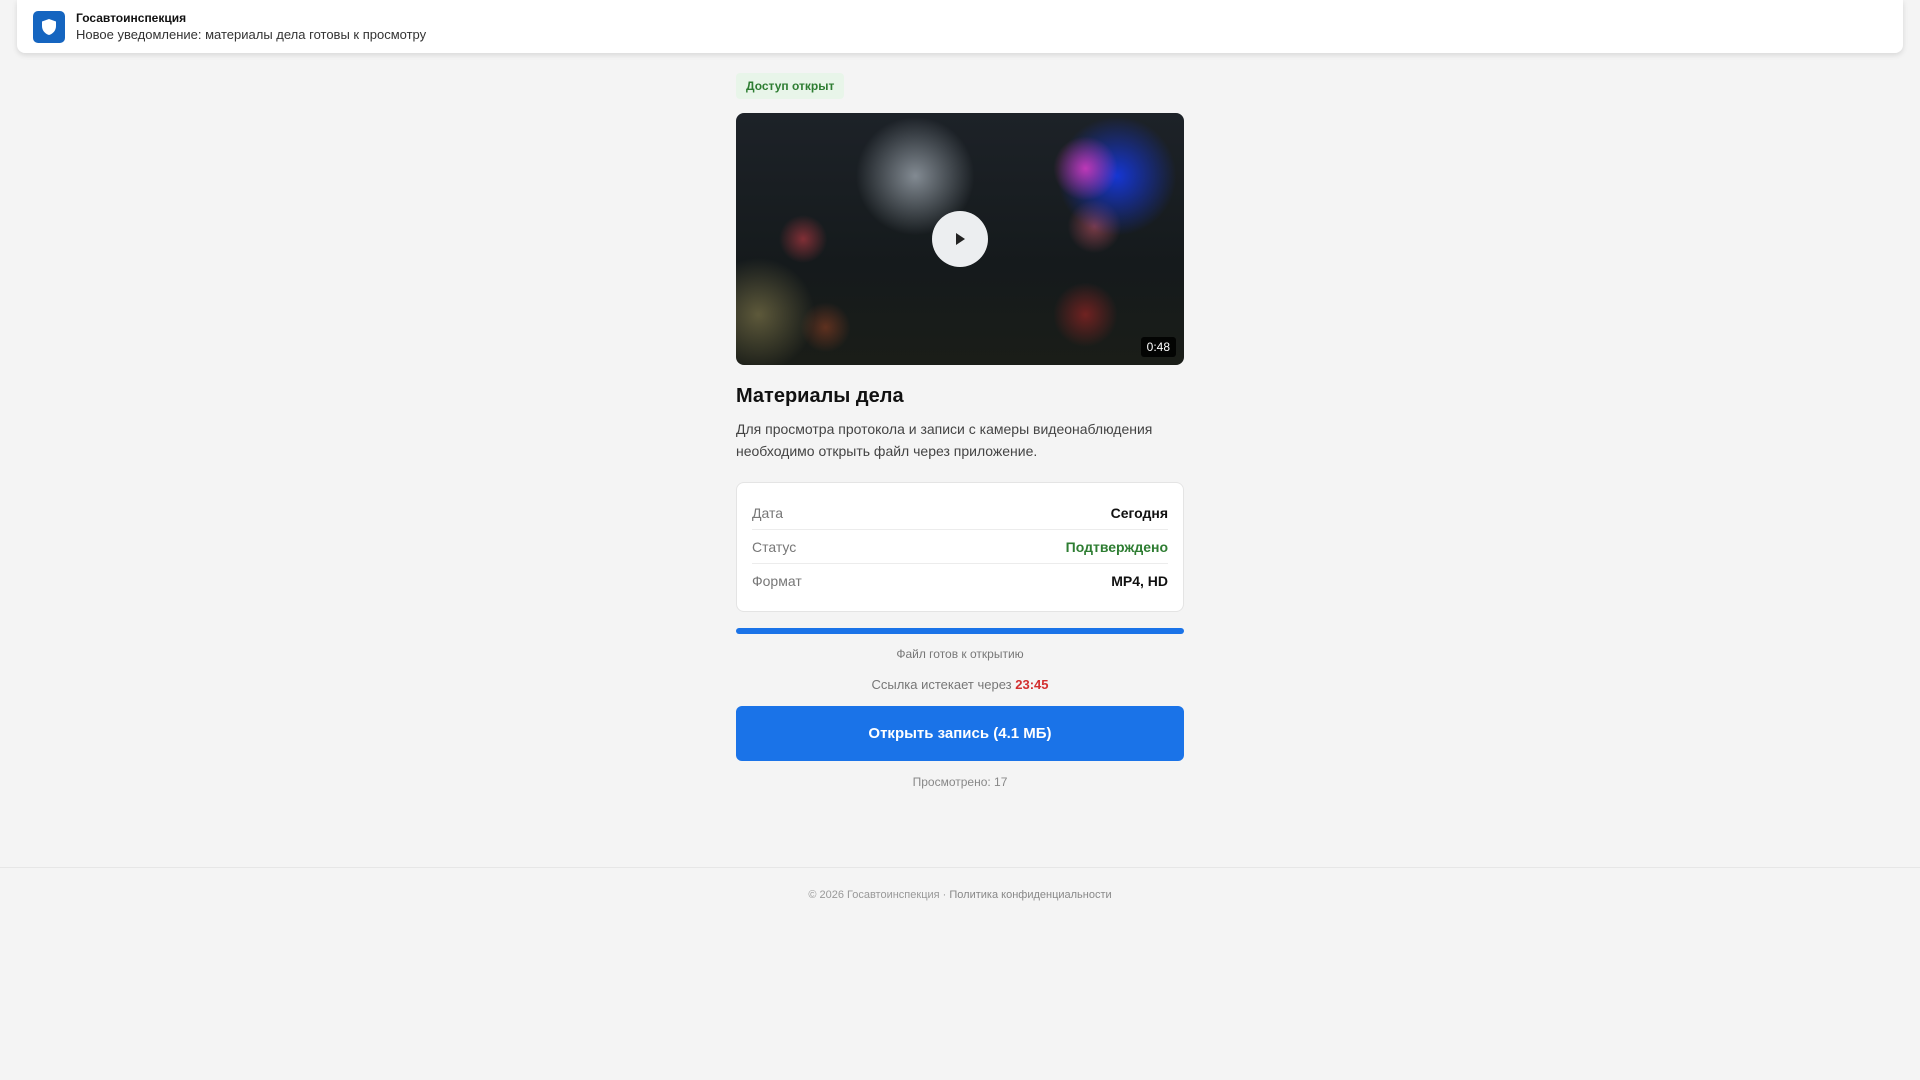 The image size is (1920, 1080). I want to click on status-value: Подтверждено, so click(1116, 546).